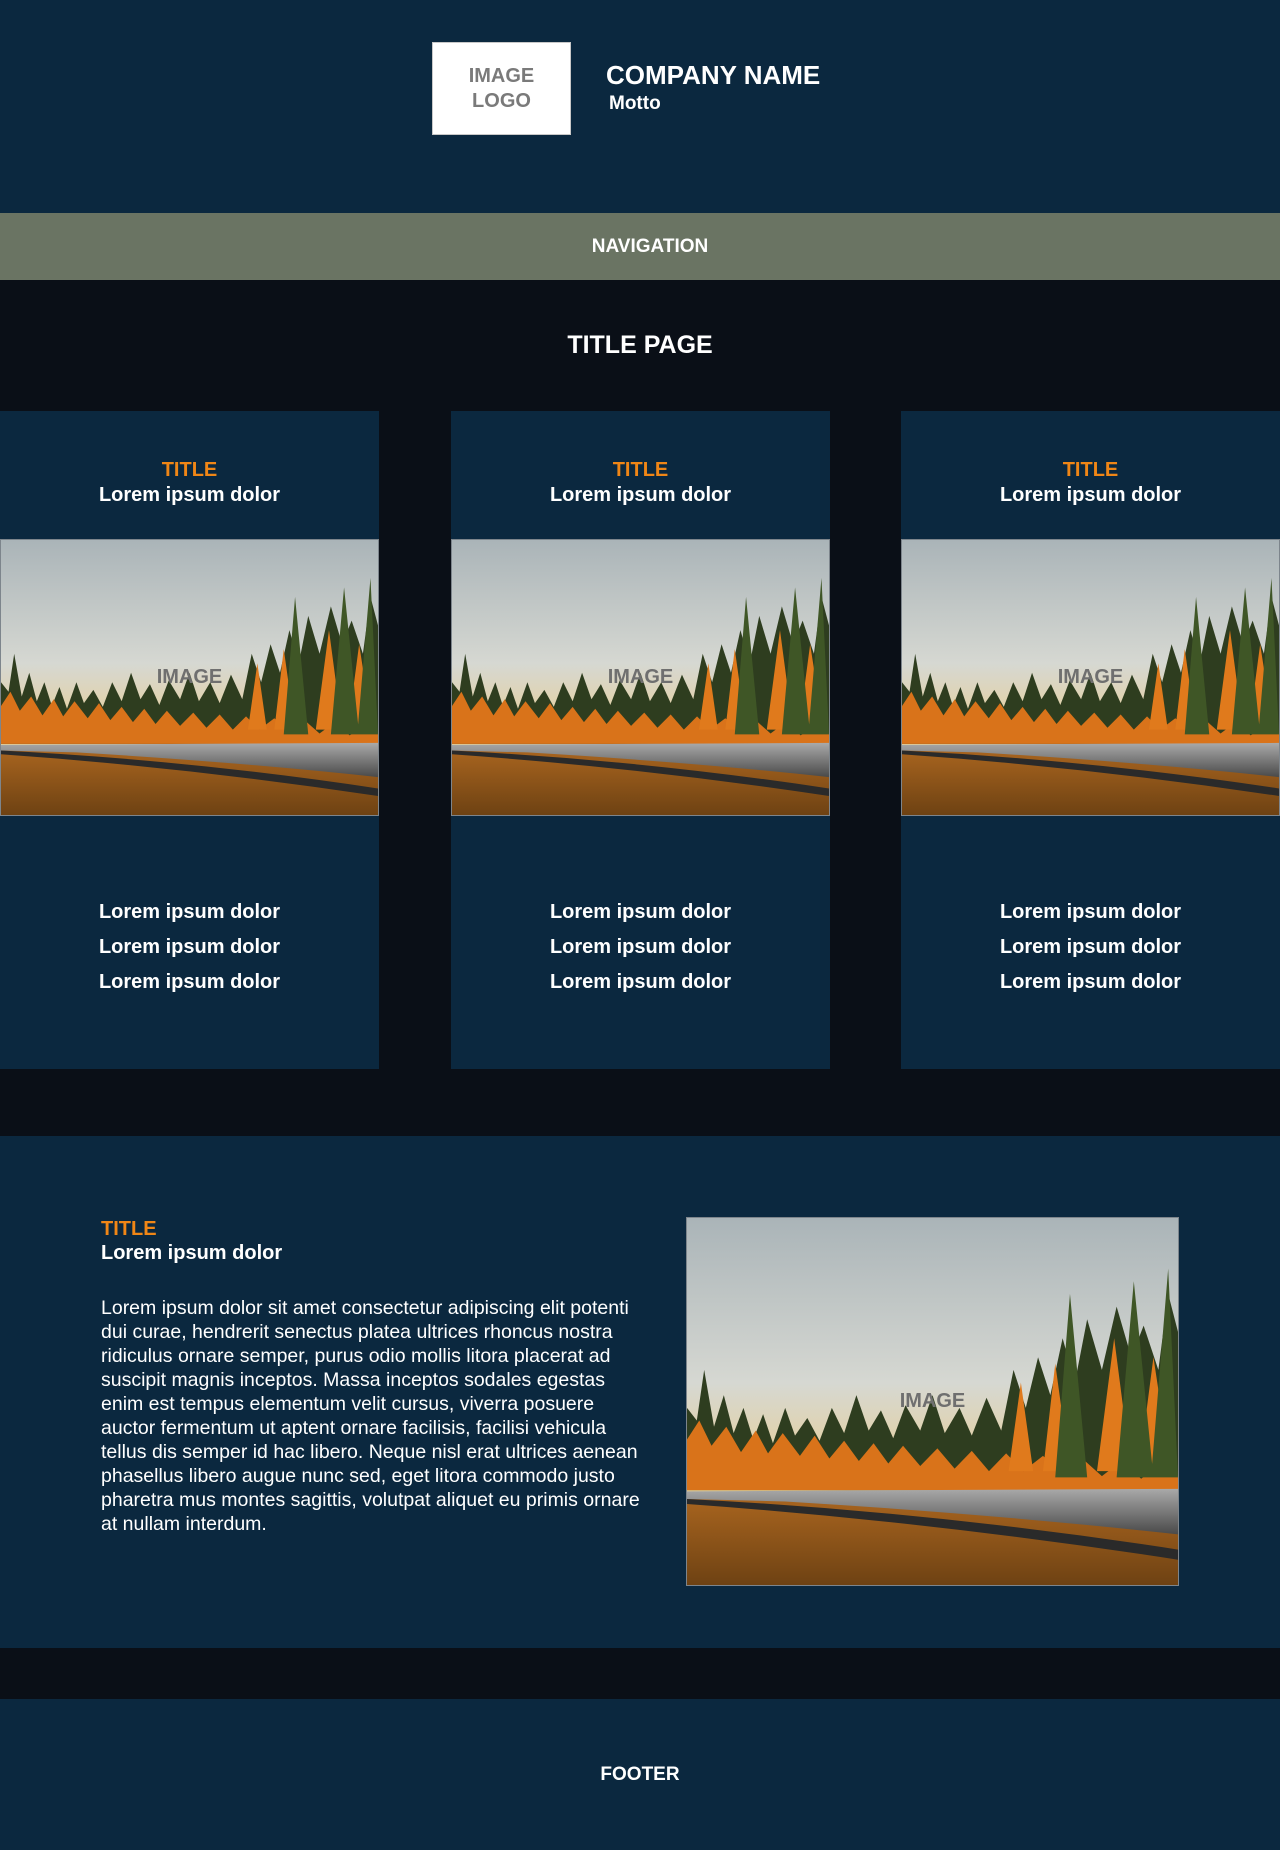 The image size is (1280, 1850). I want to click on footer-label: FOOTER, so click(640, 1774).